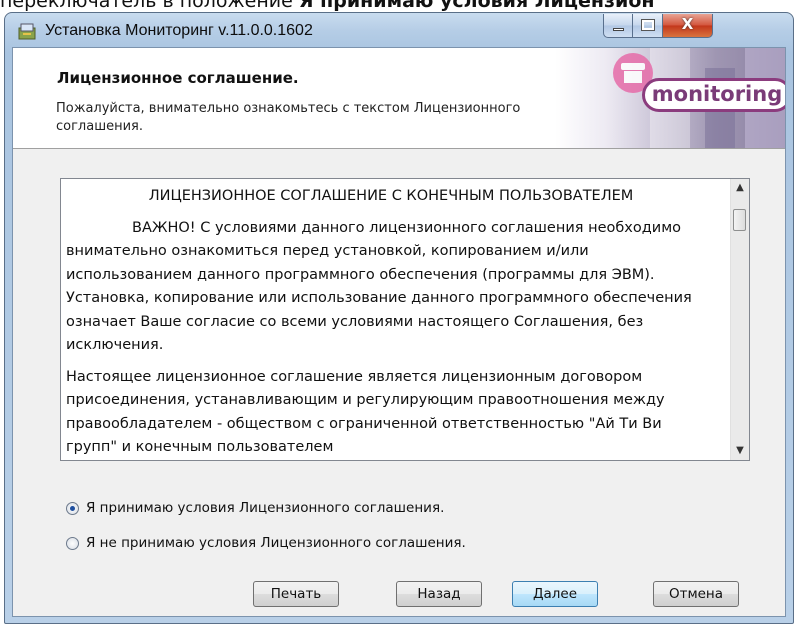  What do you see at coordinates (179, 30) in the screenshot?
I see `window-title: Установка Мониторинг v.11.0.0.1602` at bounding box center [179, 30].